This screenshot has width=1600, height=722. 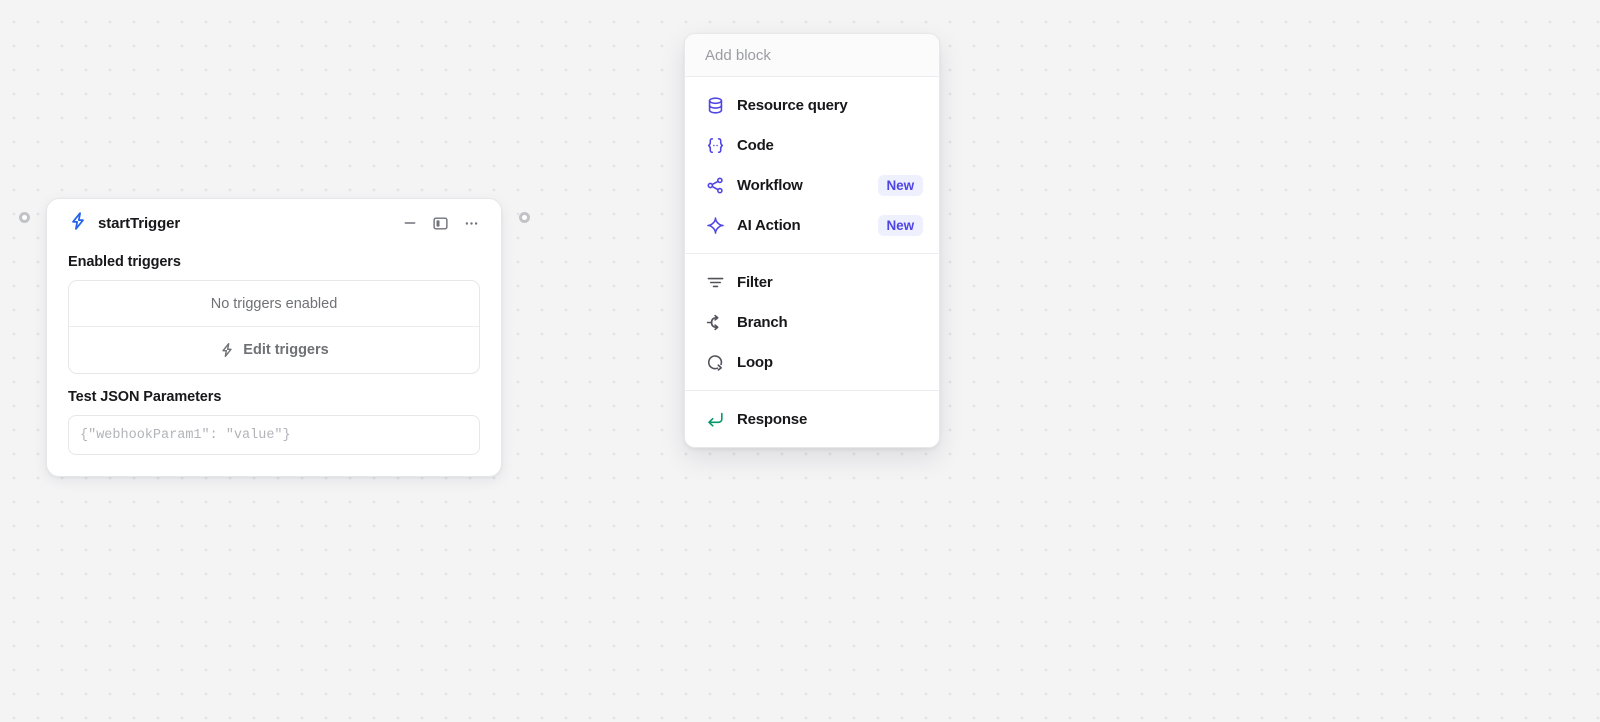 I want to click on edit-triggers-button: Edit triggers, so click(x=274, y=350).